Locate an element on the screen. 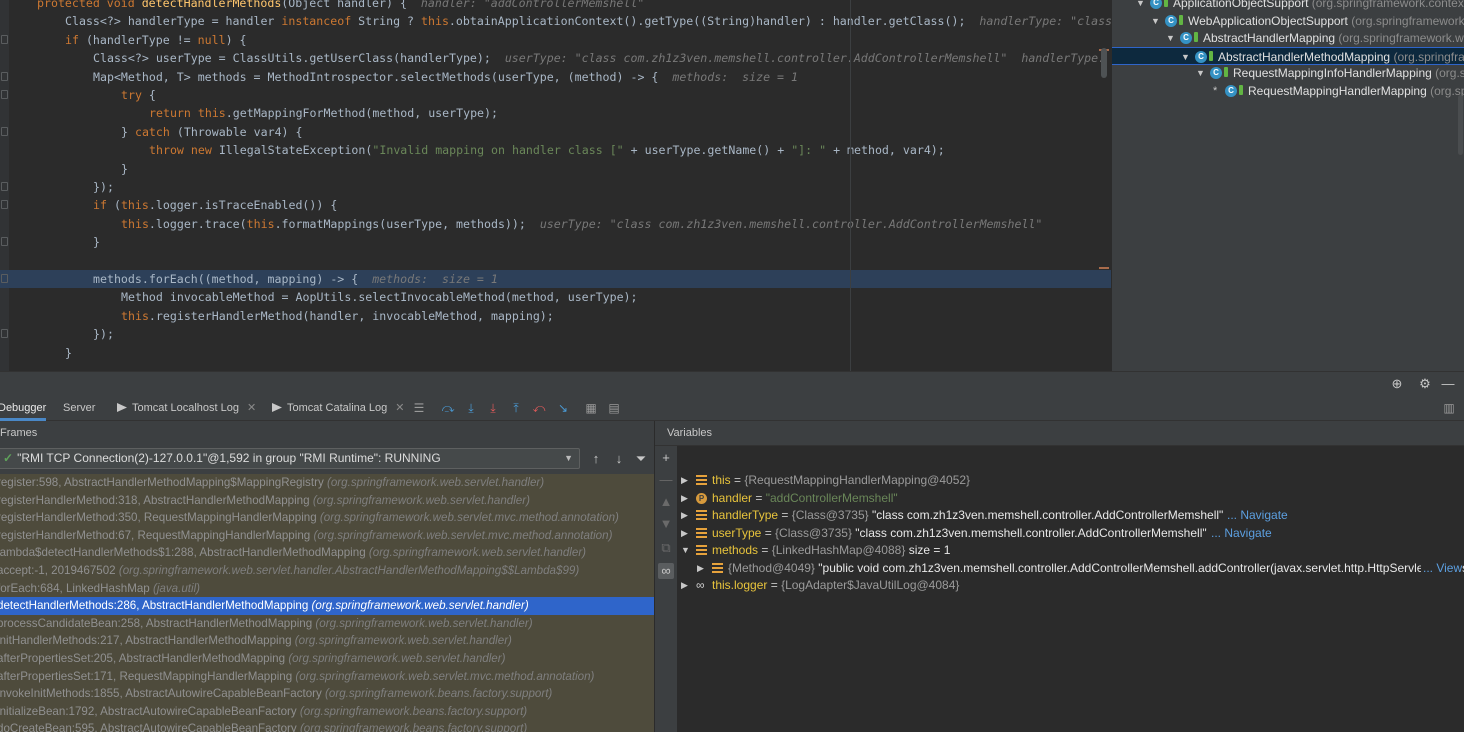 The width and height of the screenshot is (1464, 732). code-line: try { is located at coordinates (555, 95).